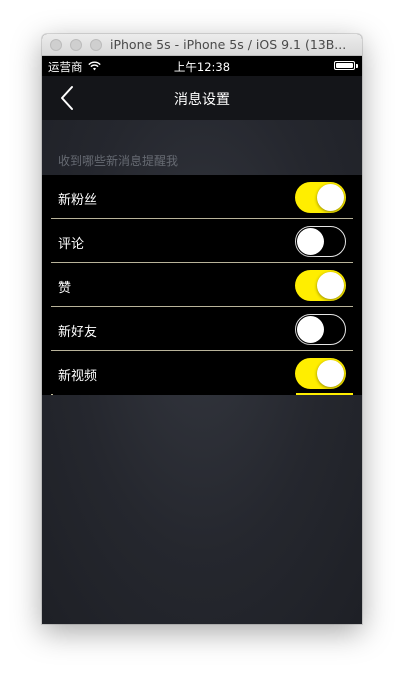 Image resolution: width=404 pixels, height=674 pixels. I want to click on toggle-likes, so click(320, 285).